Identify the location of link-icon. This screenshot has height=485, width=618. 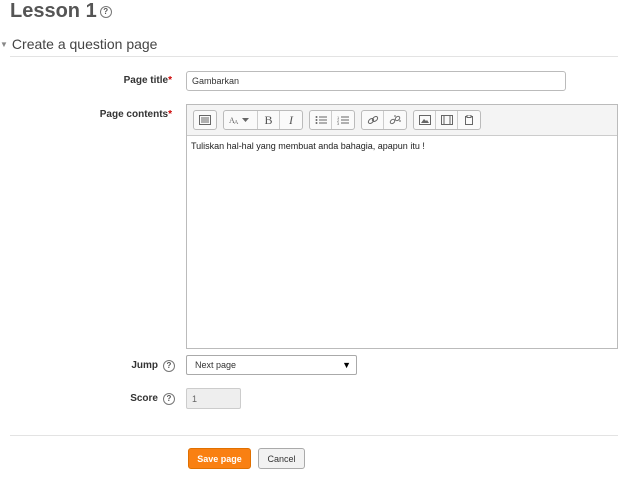
(373, 120).